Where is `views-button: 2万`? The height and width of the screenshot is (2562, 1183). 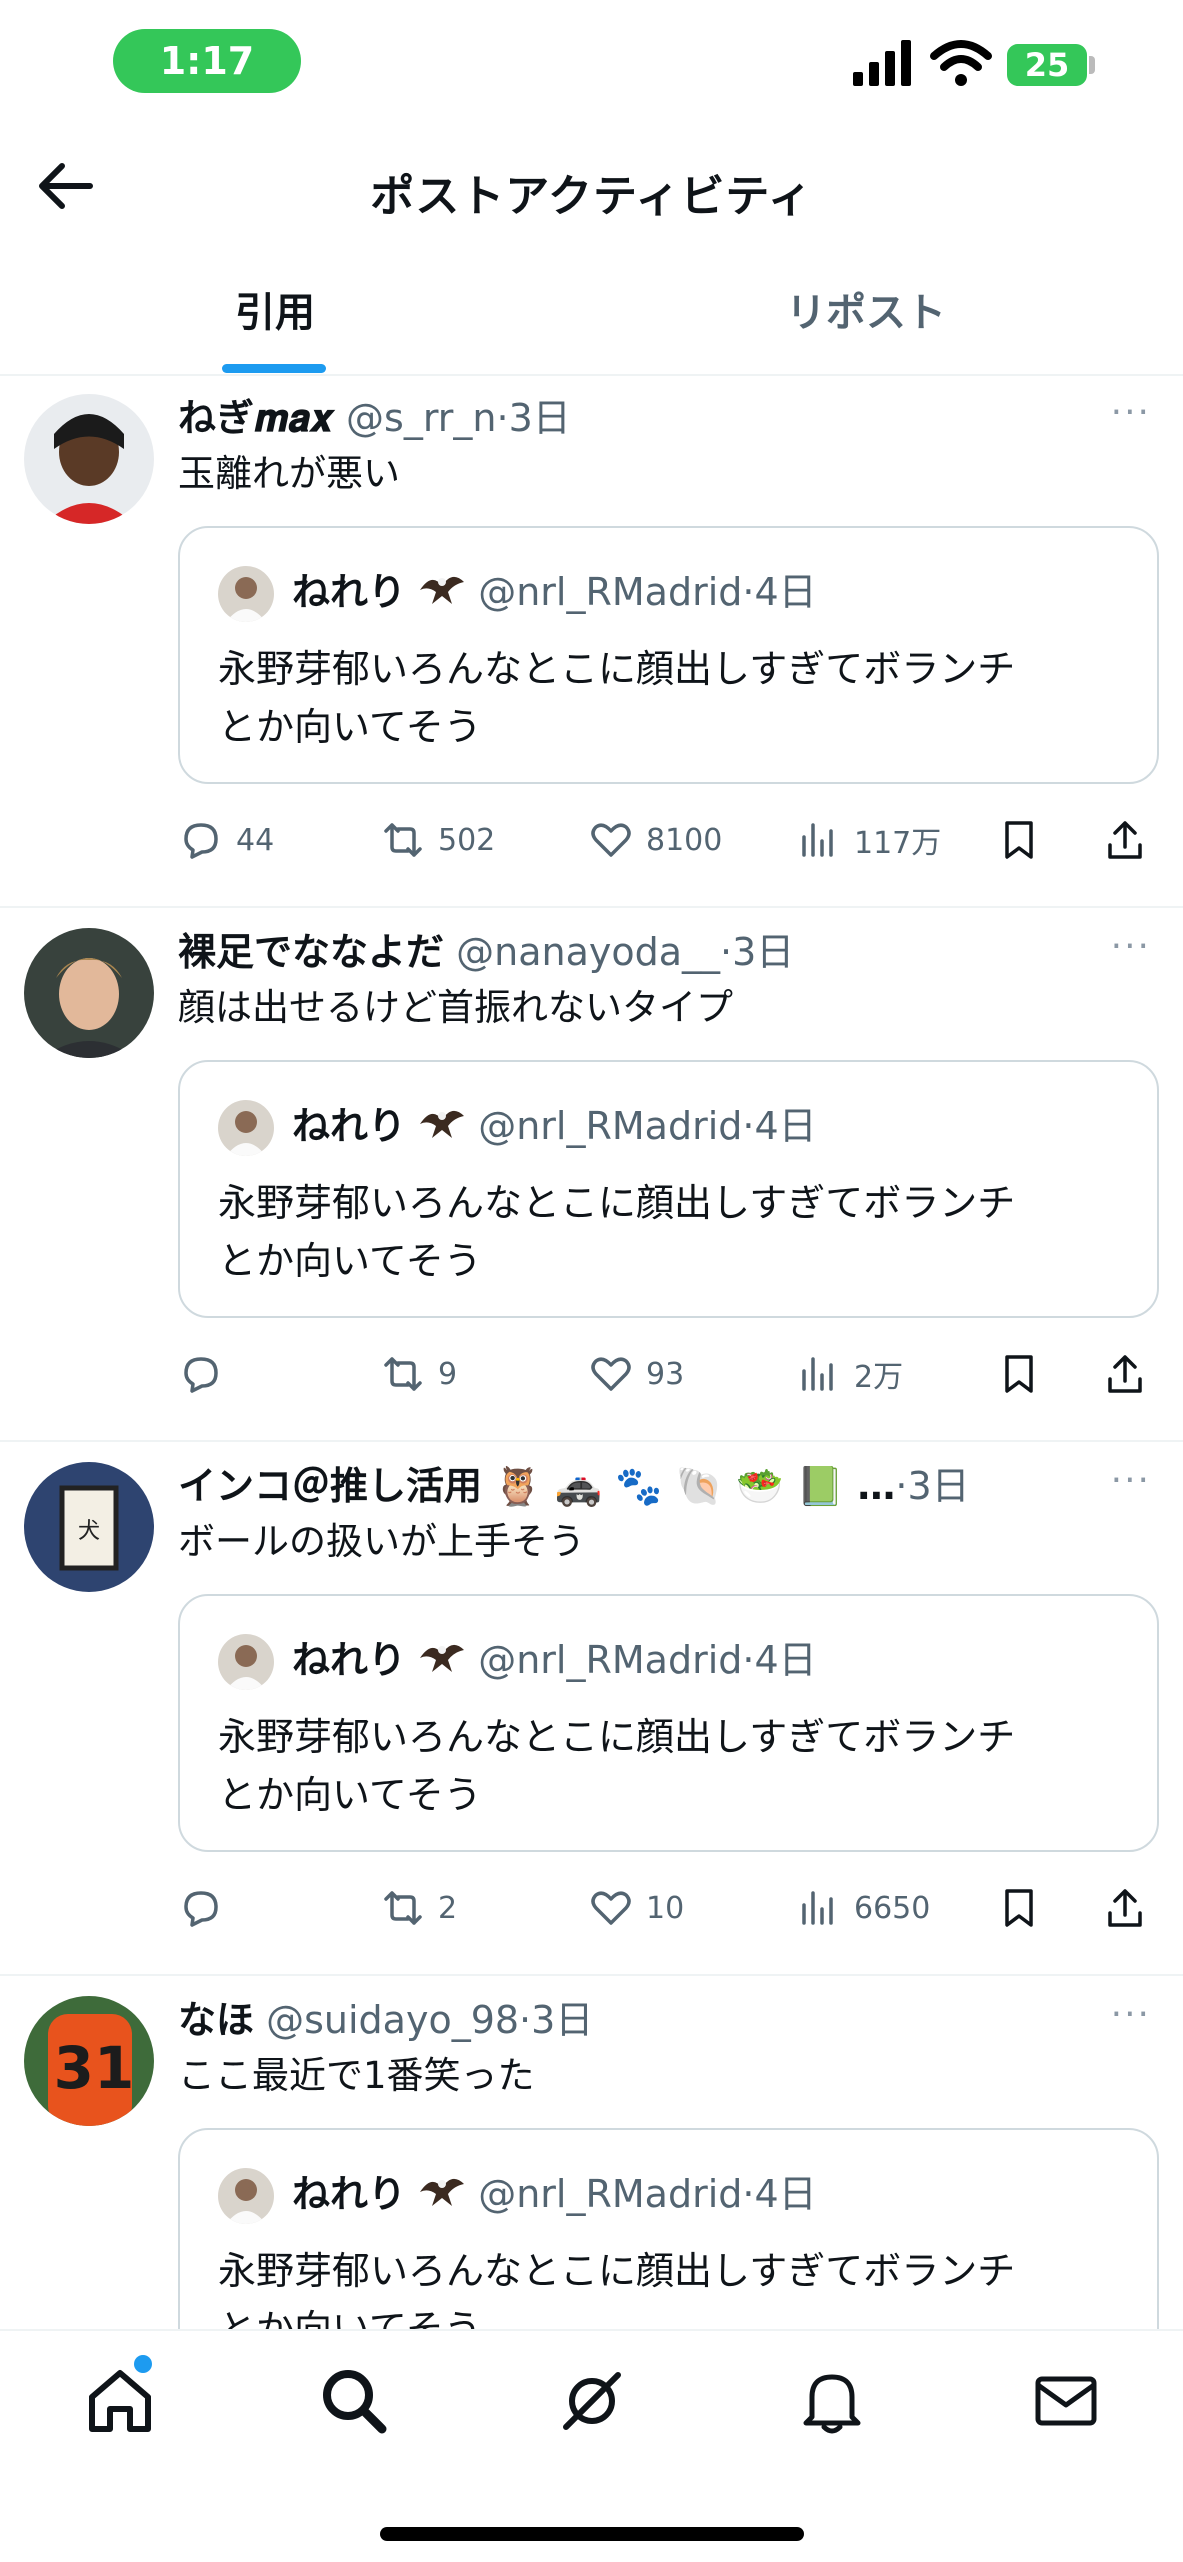
views-button: 2万 is located at coordinates (849, 1374).